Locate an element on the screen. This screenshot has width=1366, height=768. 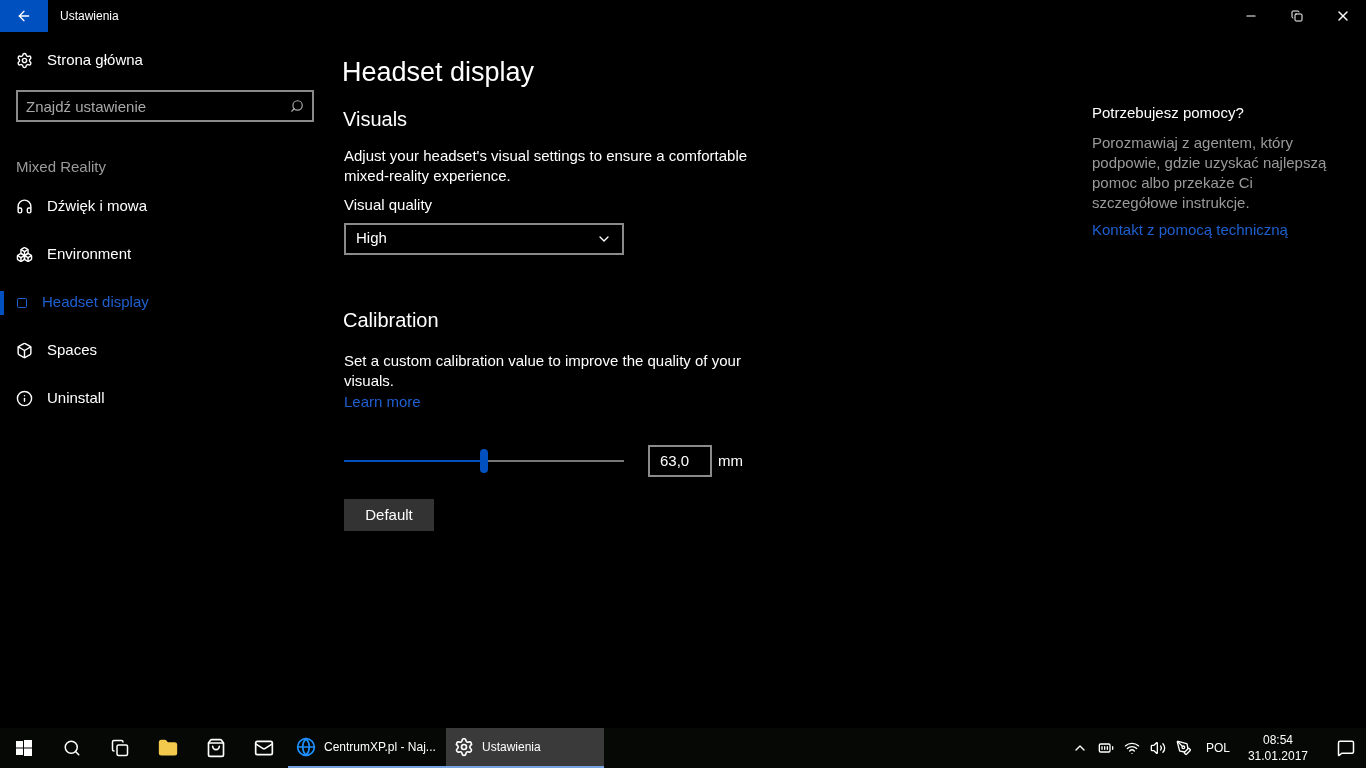
nav-item: Headset display is located at coordinates (82, 302).